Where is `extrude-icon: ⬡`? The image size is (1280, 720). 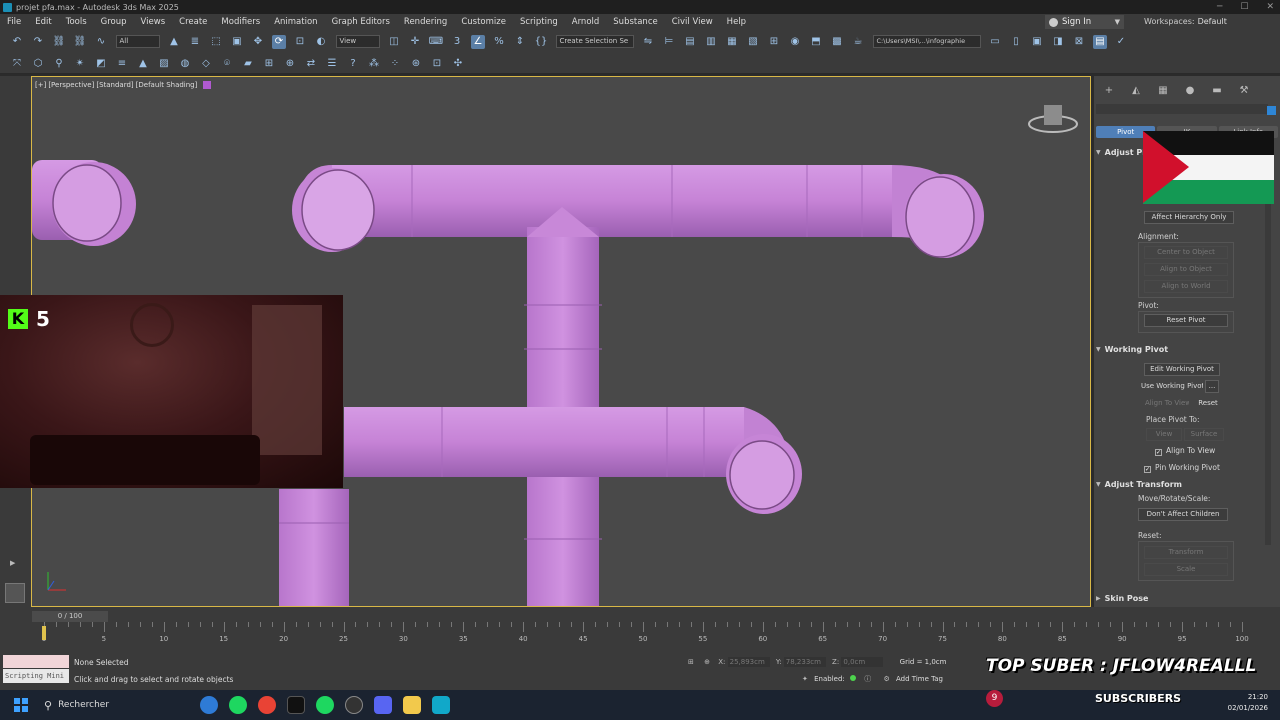
extrude-icon: ⬡ is located at coordinates (38, 63).